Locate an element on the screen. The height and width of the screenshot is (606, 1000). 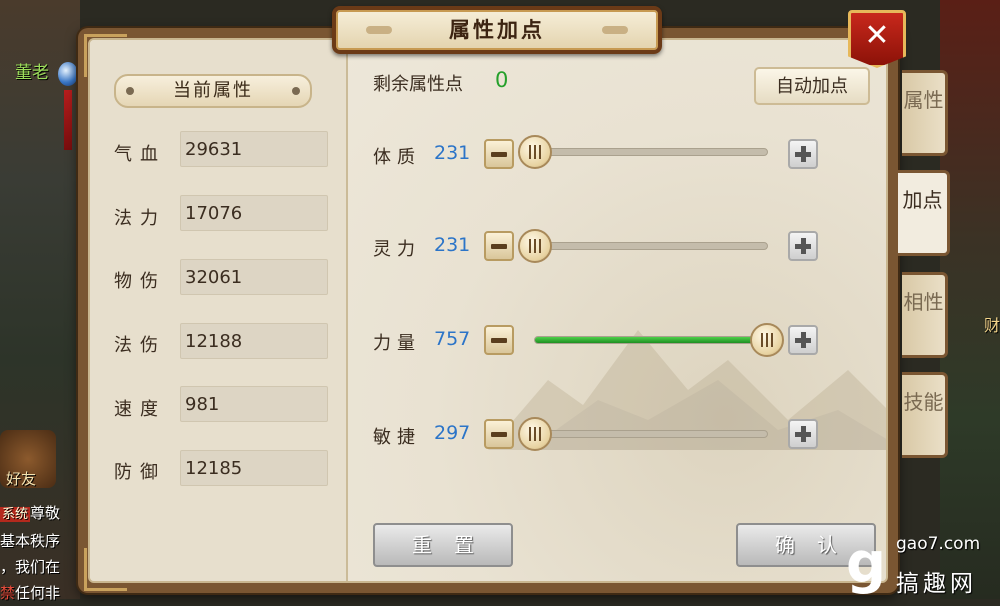
slider-fill is located at coordinates (651, 340).